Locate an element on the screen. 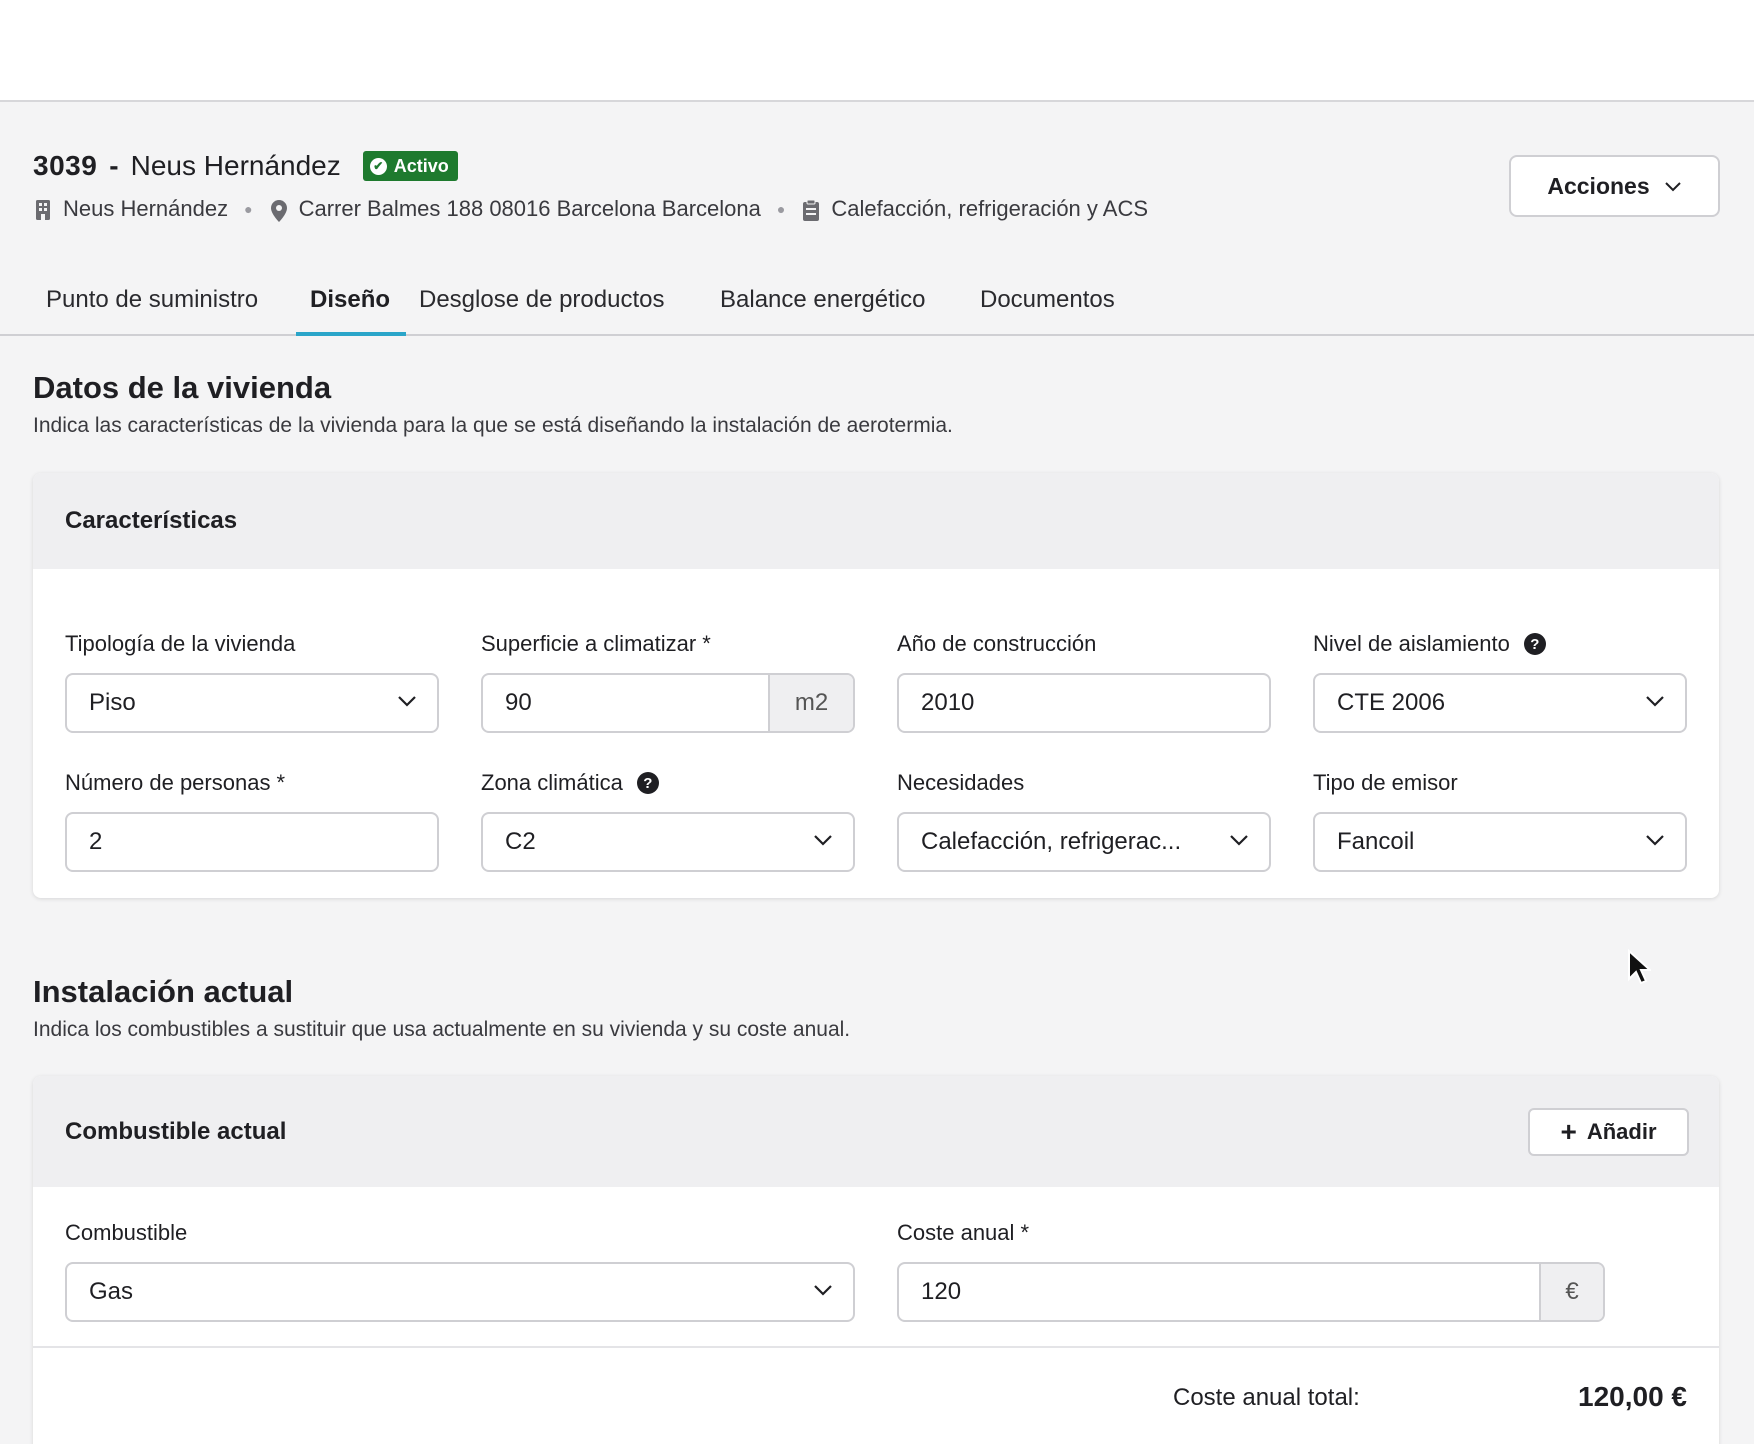  location-pin-icon is located at coordinates (279, 210).